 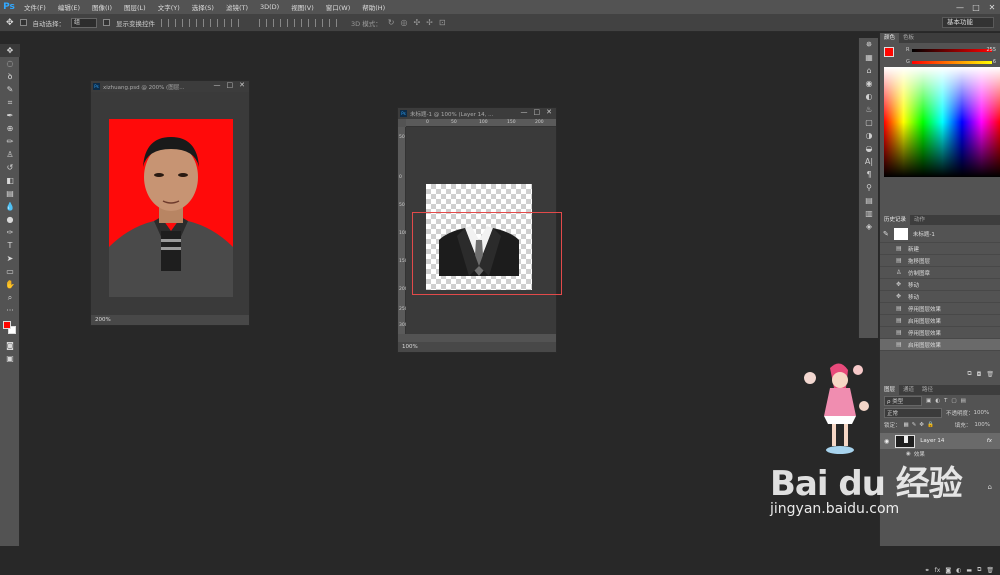 What do you see at coordinates (179, 22) in the screenshot?
I see `align-vcenter-icon` at bounding box center [179, 22].